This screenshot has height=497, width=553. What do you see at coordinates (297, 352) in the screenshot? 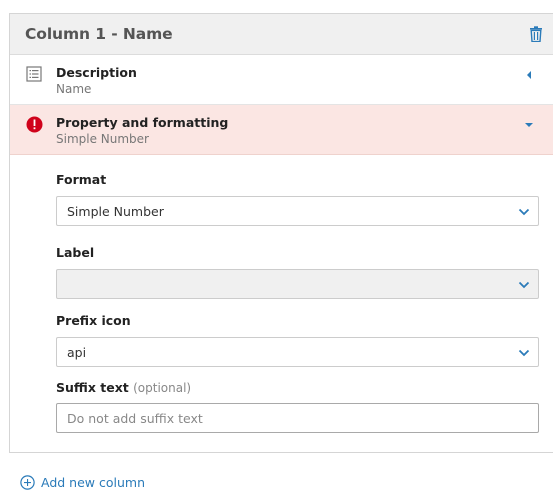
I see `prefix-icon-select: api` at bounding box center [297, 352].